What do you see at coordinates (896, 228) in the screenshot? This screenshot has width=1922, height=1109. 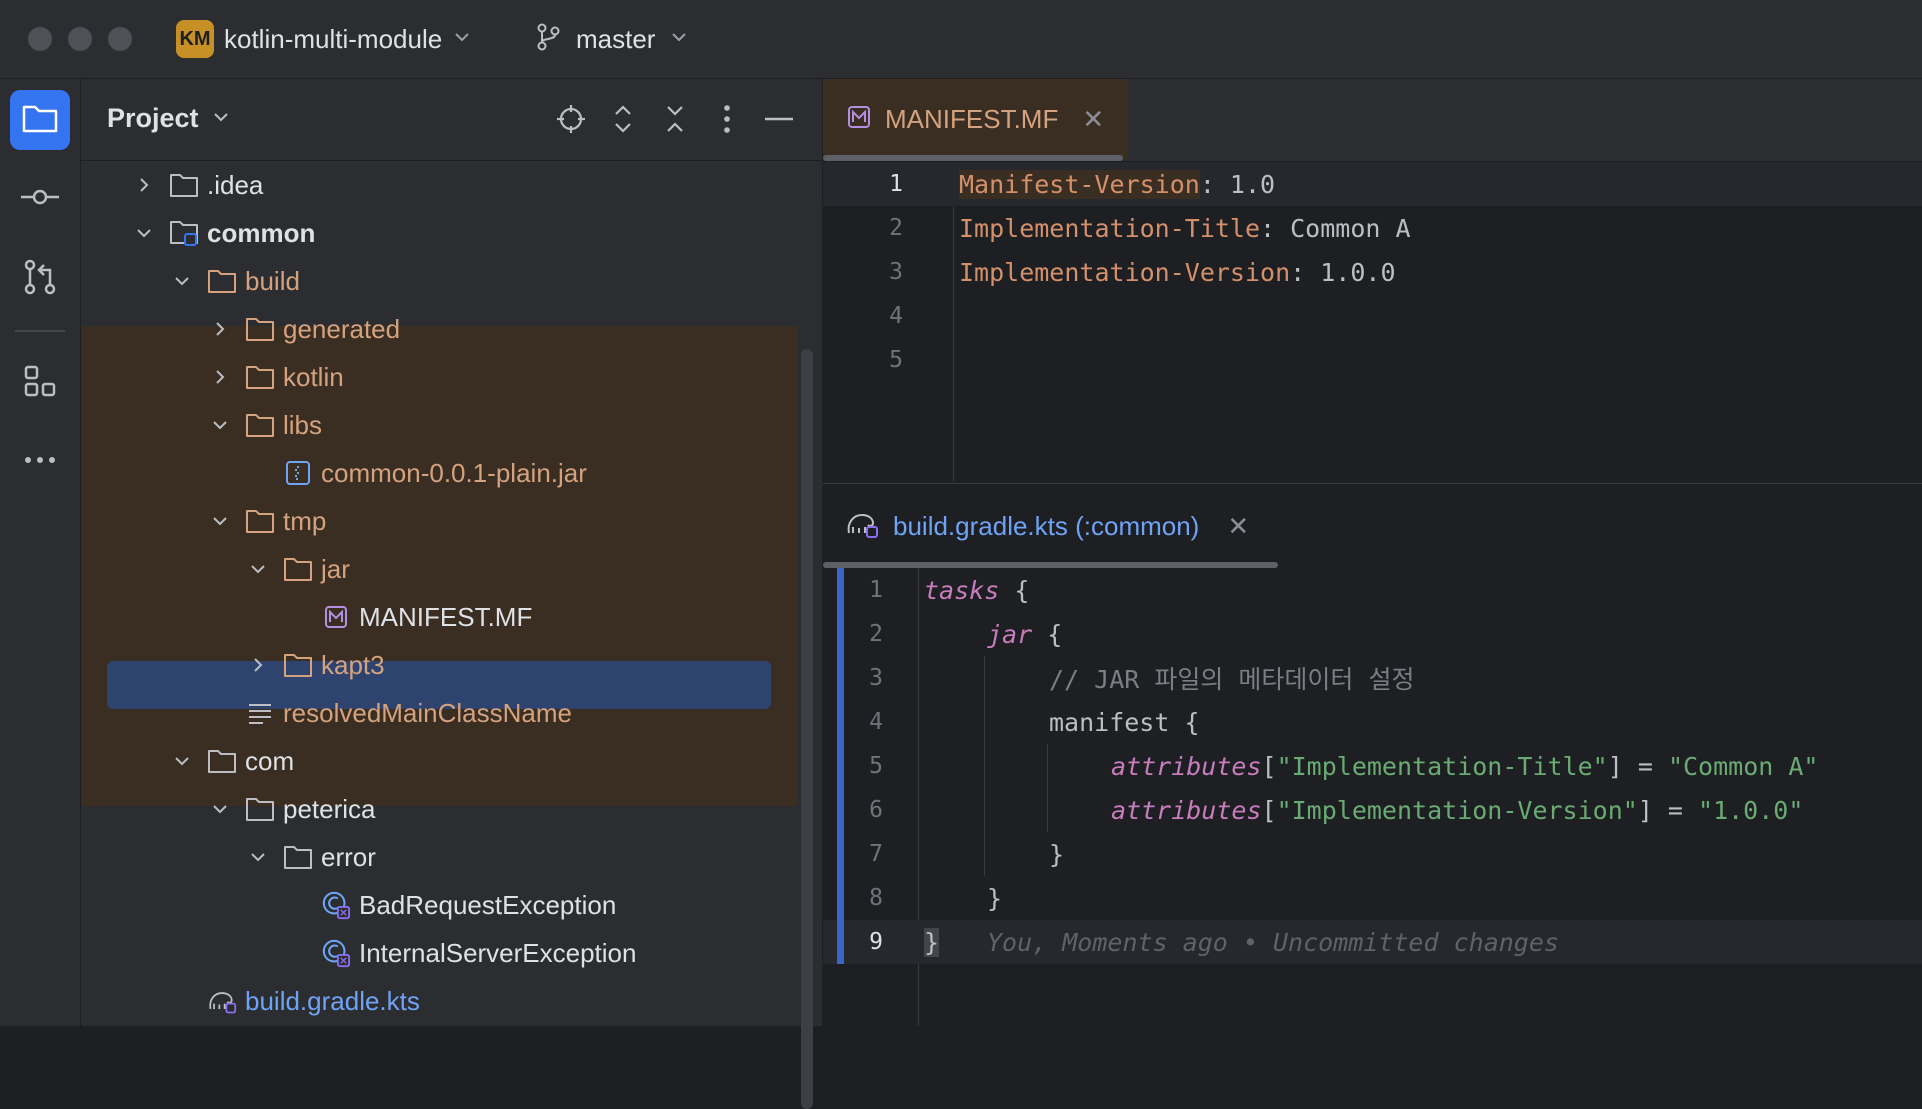 I see `line-number: 2` at bounding box center [896, 228].